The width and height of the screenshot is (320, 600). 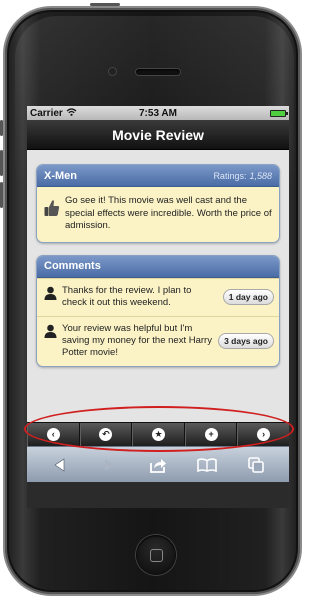 I want to click on home-square-icon, so click(x=156, y=555).